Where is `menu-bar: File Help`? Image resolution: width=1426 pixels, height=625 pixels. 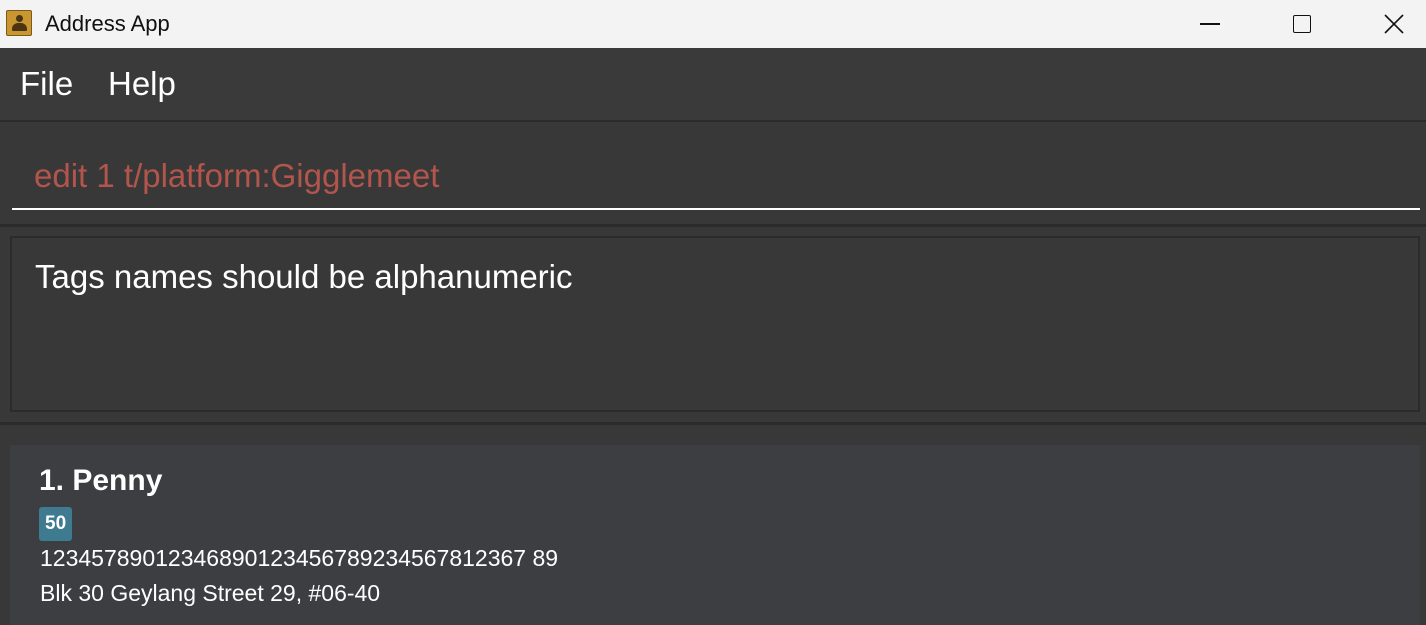
menu-bar: File Help is located at coordinates (713, 85).